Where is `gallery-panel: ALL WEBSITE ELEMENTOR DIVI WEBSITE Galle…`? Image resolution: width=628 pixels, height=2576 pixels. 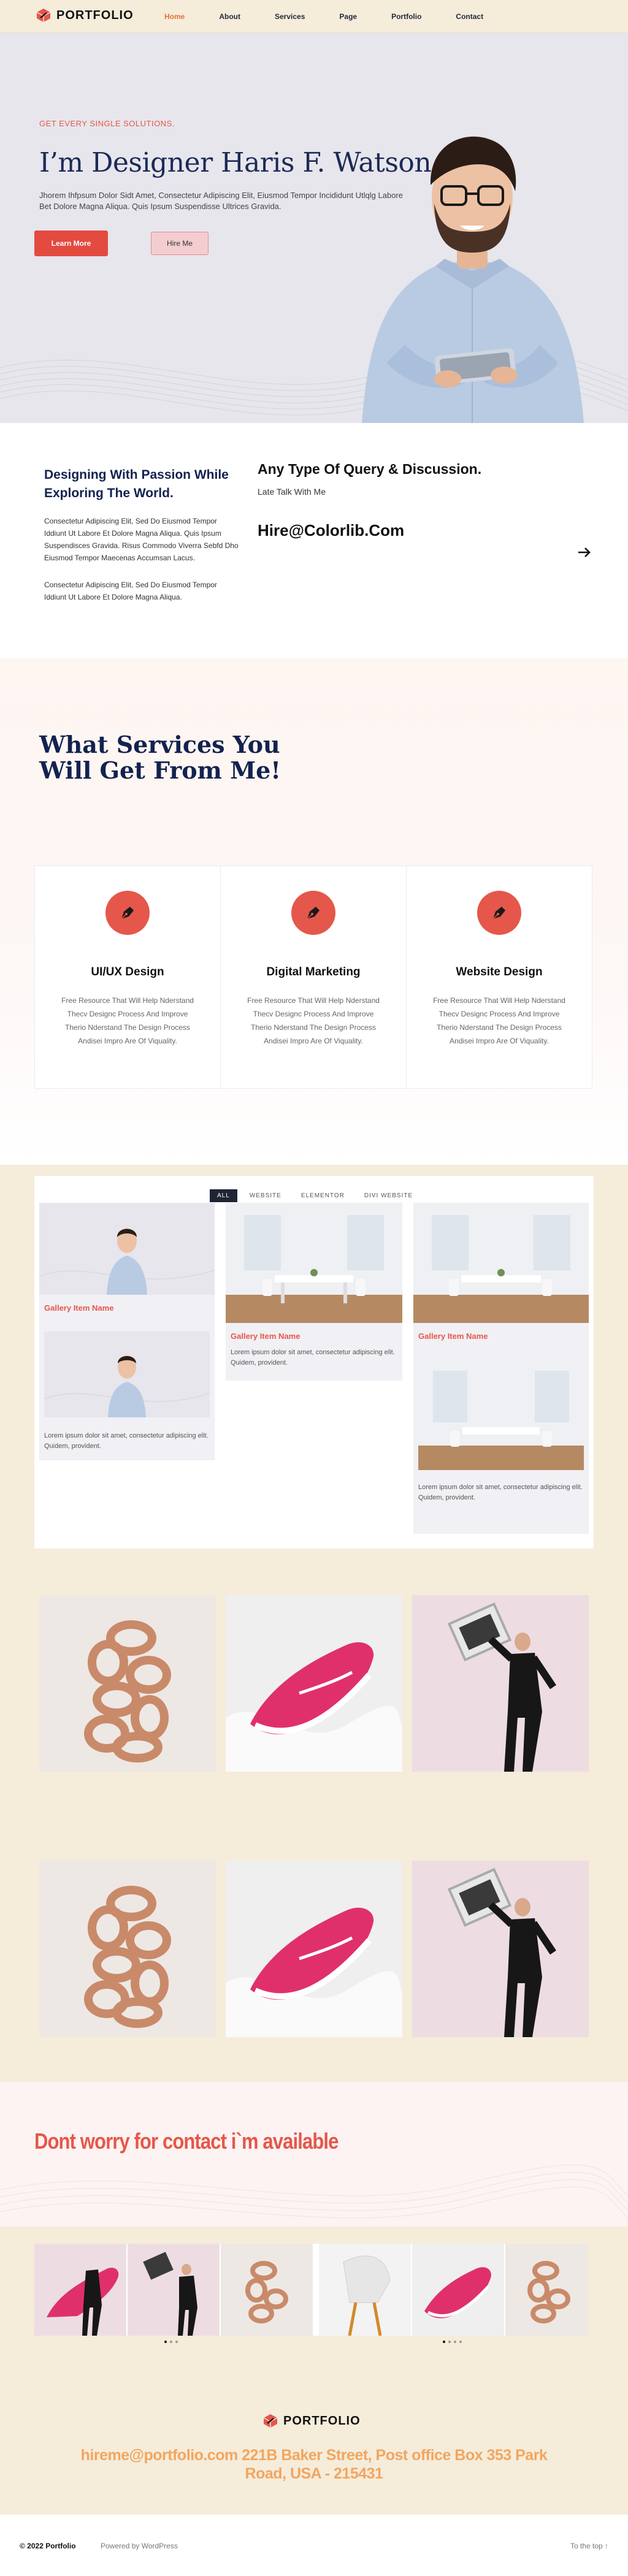
gallery-panel: ALL WEBSITE ELEMENTOR DIVI WEBSITE Galle… is located at coordinates (314, 1362).